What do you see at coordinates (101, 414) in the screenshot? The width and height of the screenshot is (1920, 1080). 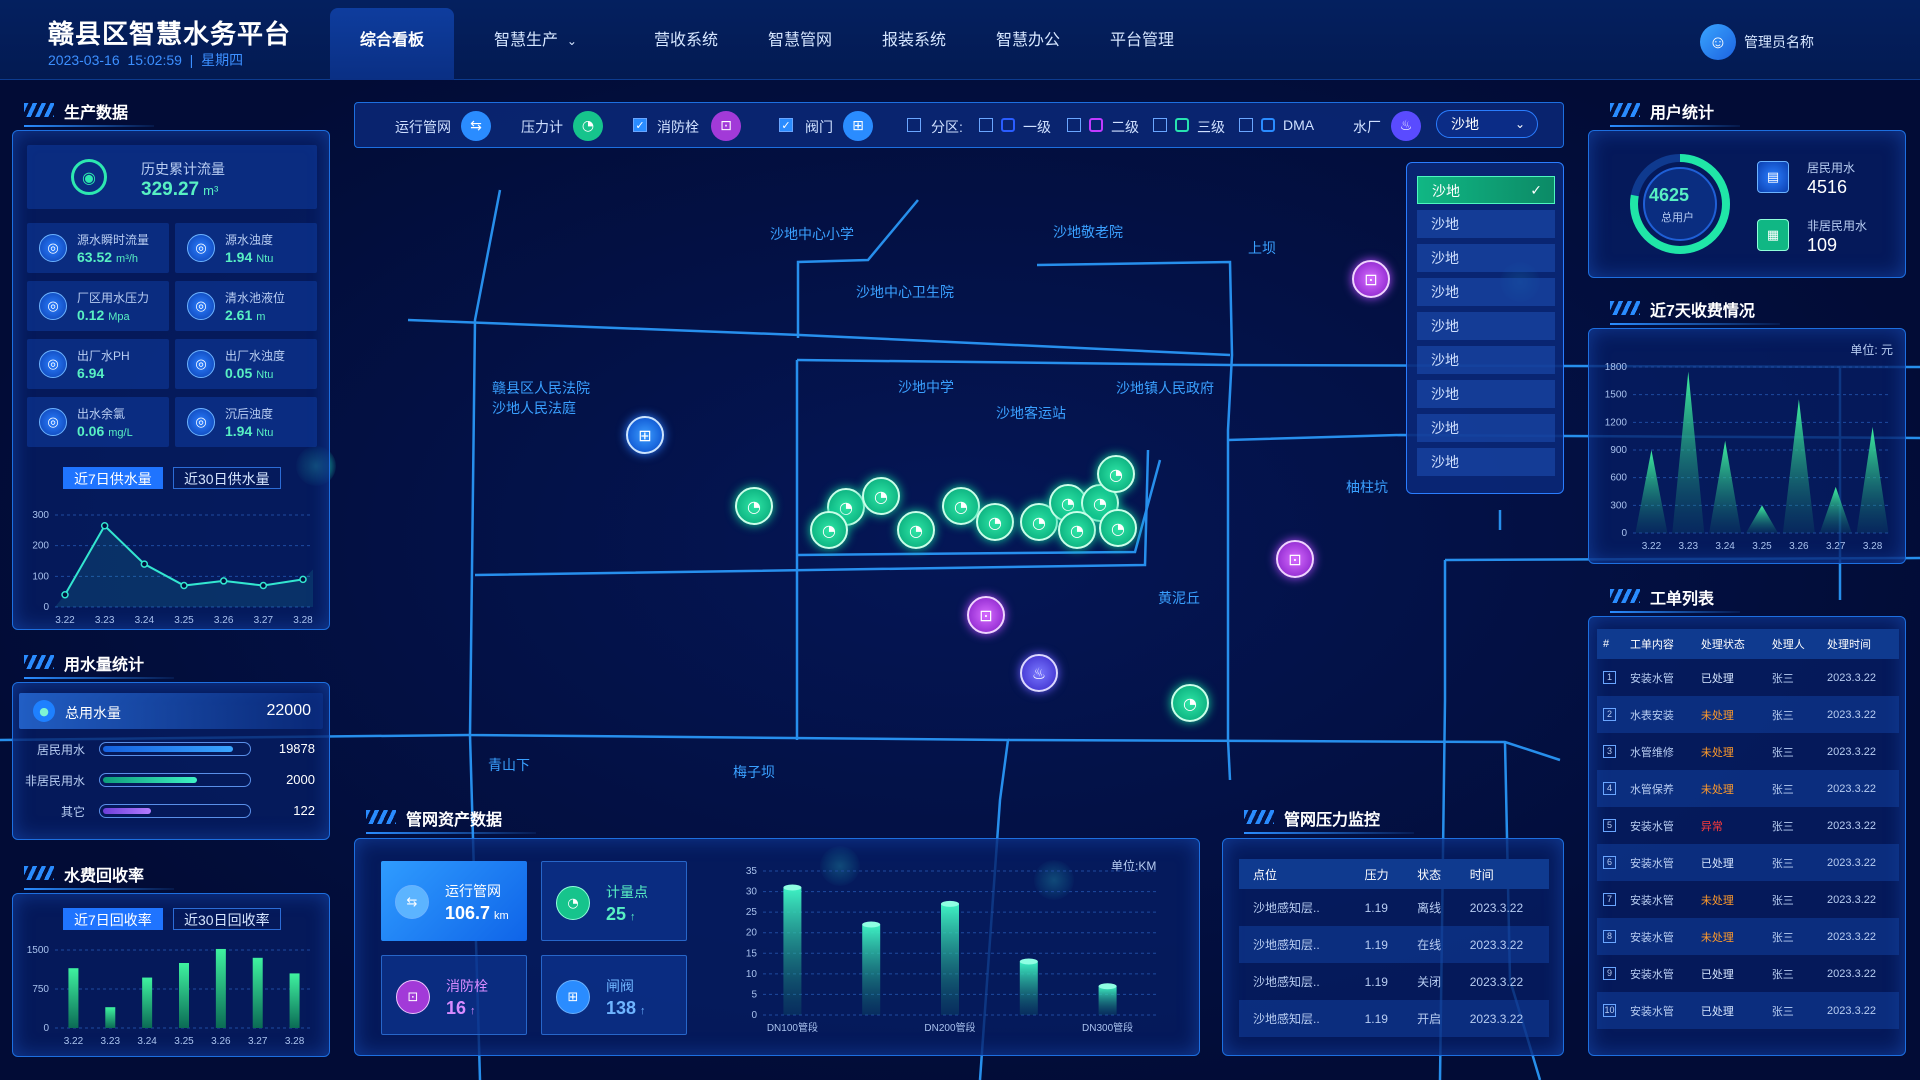 I see `metric-label: 出水余氯` at bounding box center [101, 414].